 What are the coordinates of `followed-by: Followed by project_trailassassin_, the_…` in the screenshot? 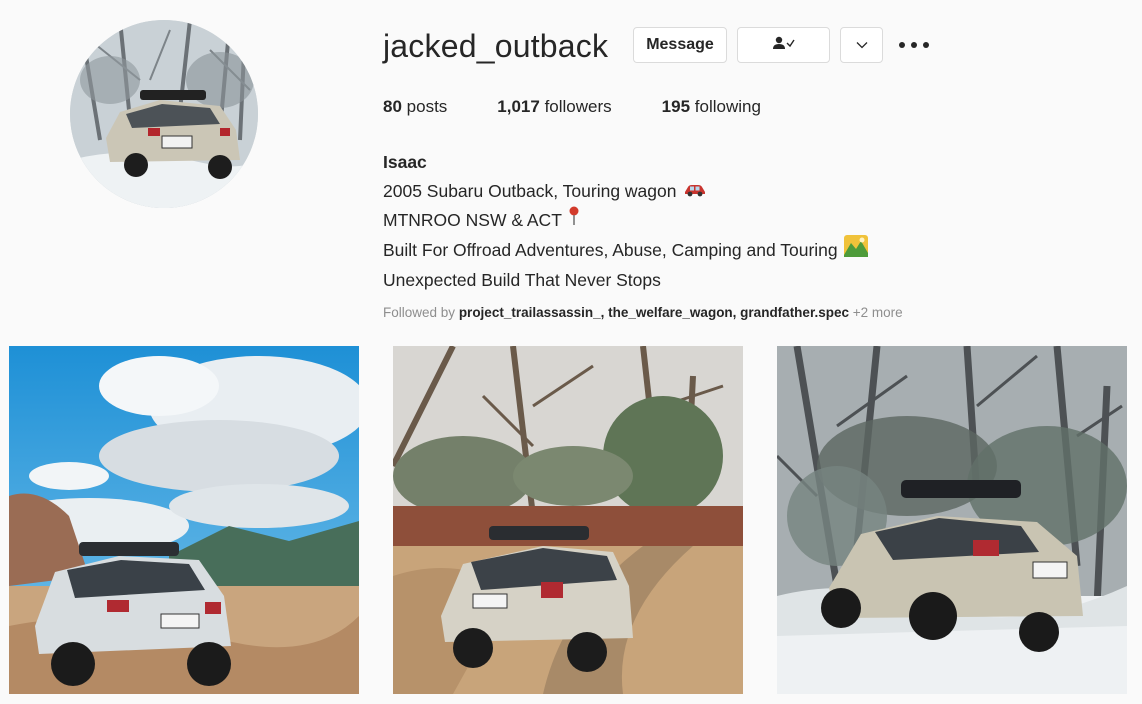 It's located at (643, 312).